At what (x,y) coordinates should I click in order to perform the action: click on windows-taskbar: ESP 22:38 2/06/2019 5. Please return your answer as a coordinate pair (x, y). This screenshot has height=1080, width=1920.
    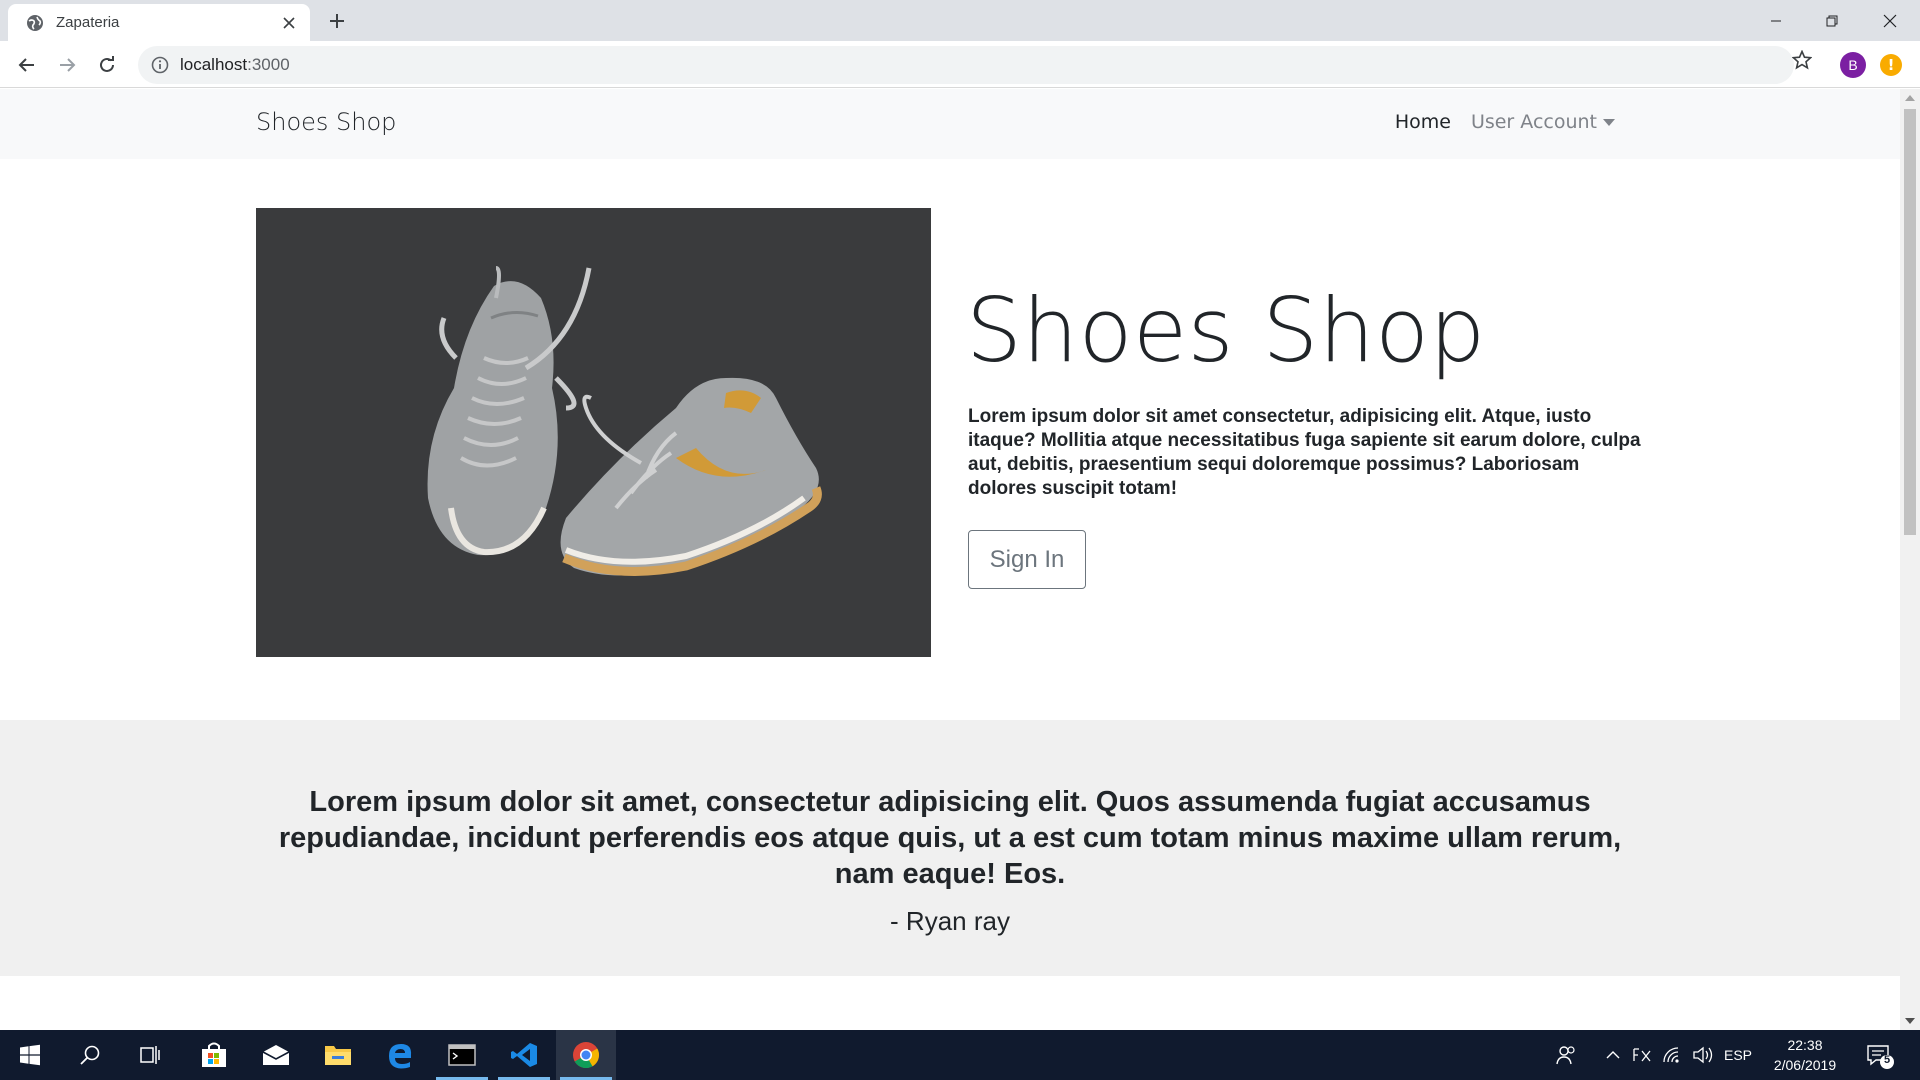
    Looking at the image, I should click on (960, 1055).